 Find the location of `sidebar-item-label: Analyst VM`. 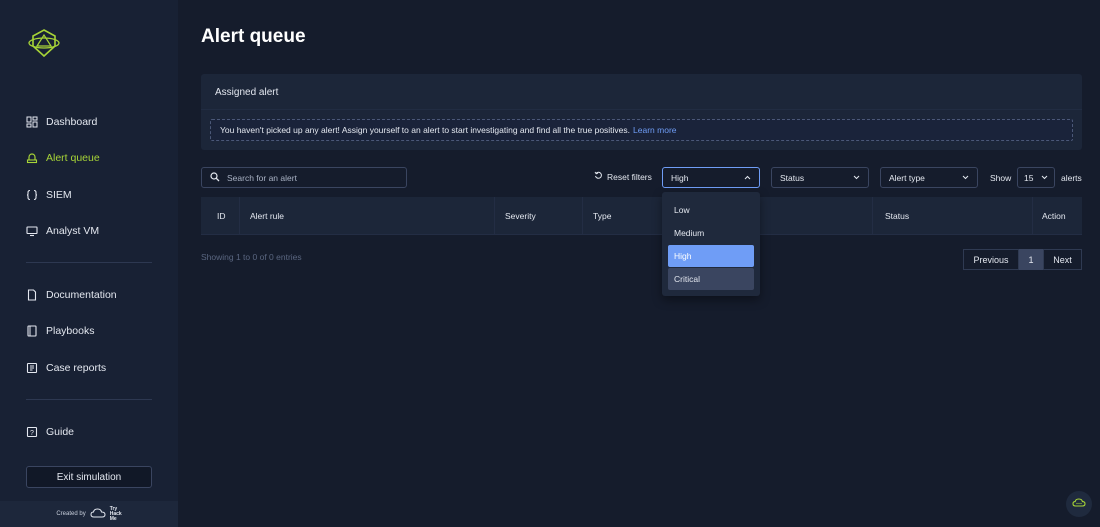

sidebar-item-label: Analyst VM is located at coordinates (73, 231).